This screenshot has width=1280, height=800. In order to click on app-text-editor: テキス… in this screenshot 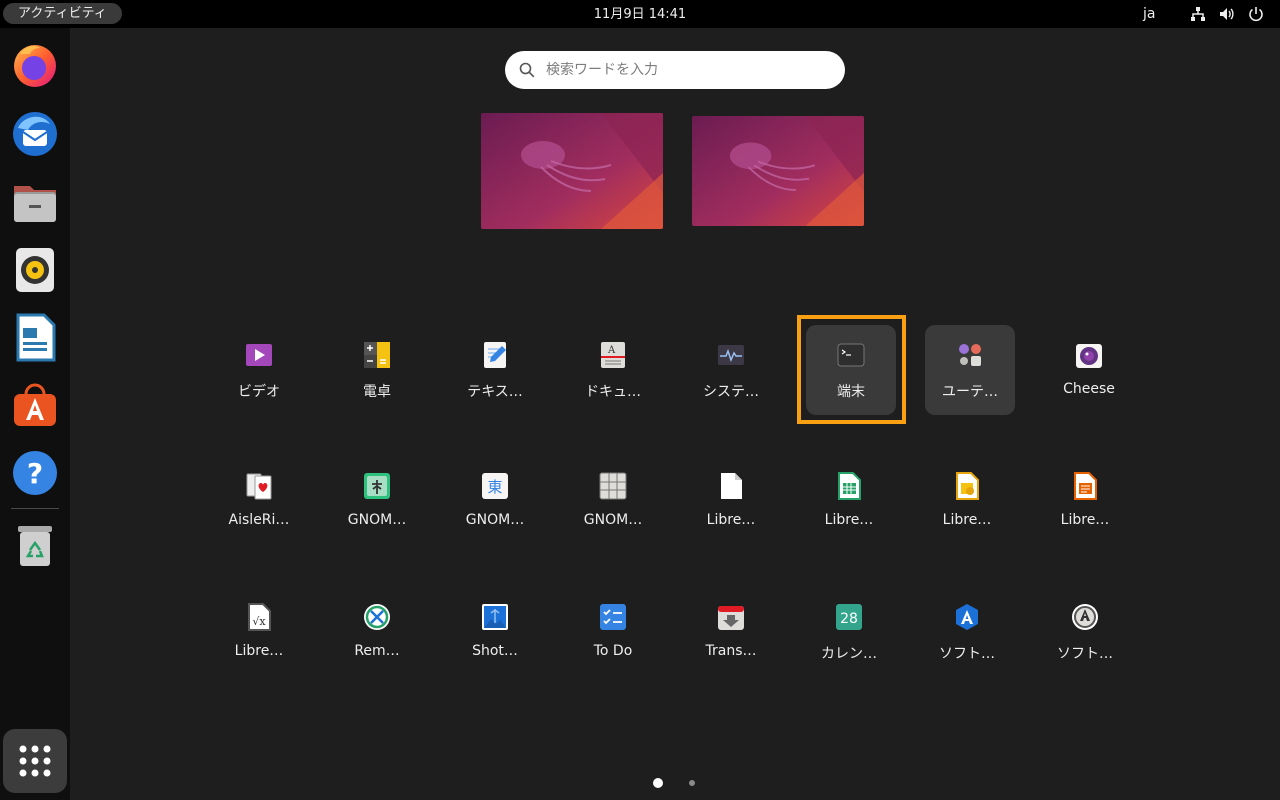, I will do `click(495, 370)`.